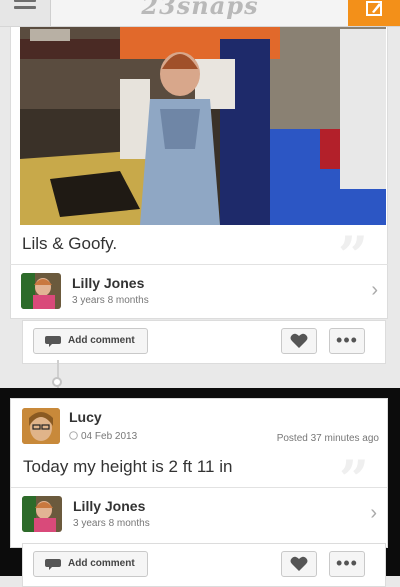 Image resolution: width=400 pixels, height=587 pixels. What do you see at coordinates (200, 426) in the screenshot?
I see `post-header: Lucy 04 Feb 2013 Posted 37 minutes ago` at bounding box center [200, 426].